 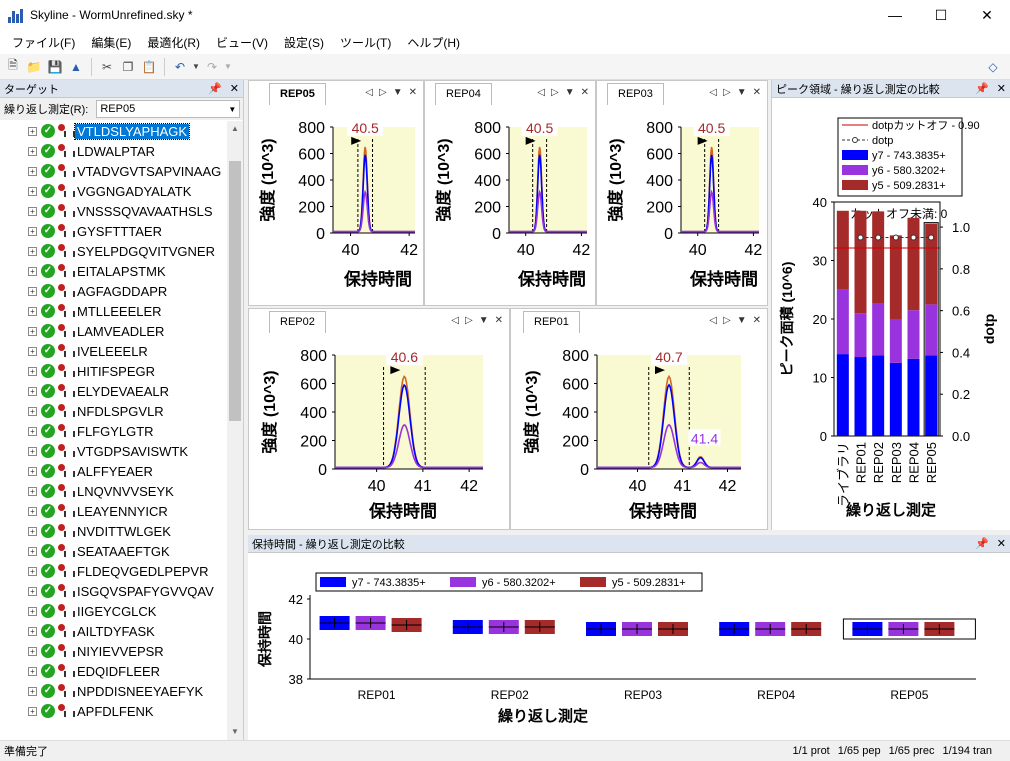 What do you see at coordinates (228, 67) in the screenshot?
I see `redo-dropdown-icon: ▼` at bounding box center [228, 67].